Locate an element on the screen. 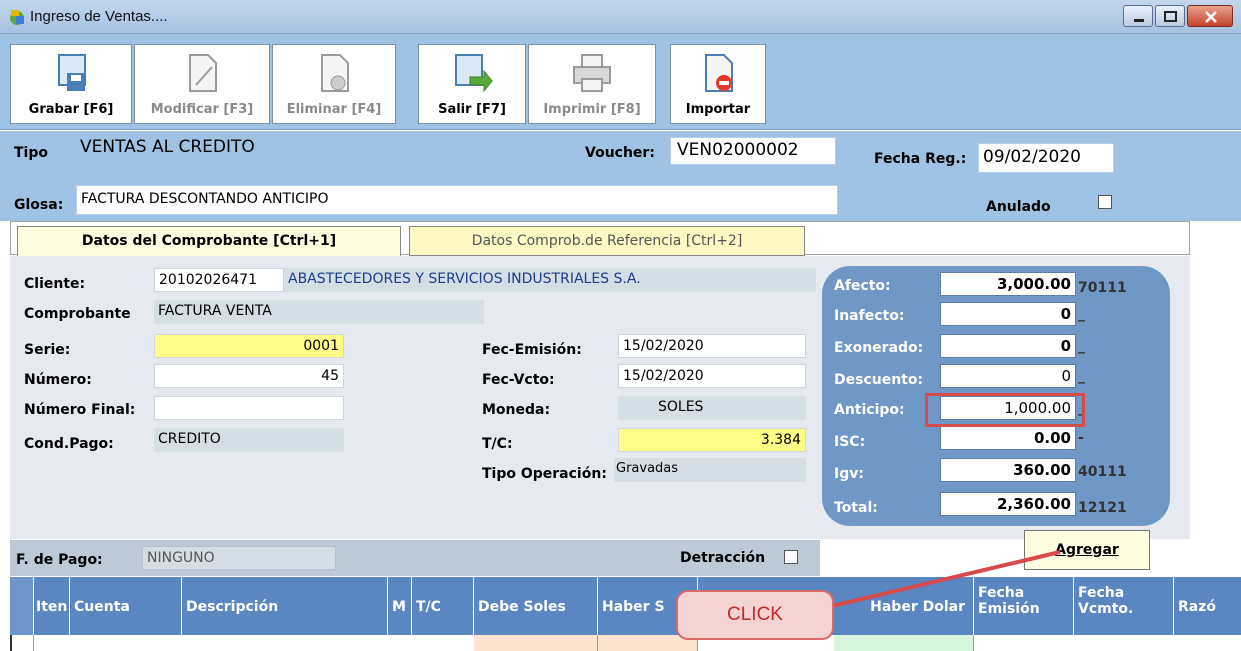 The height and width of the screenshot is (651, 1241). row-selector-cell is located at coordinates (22, 643).